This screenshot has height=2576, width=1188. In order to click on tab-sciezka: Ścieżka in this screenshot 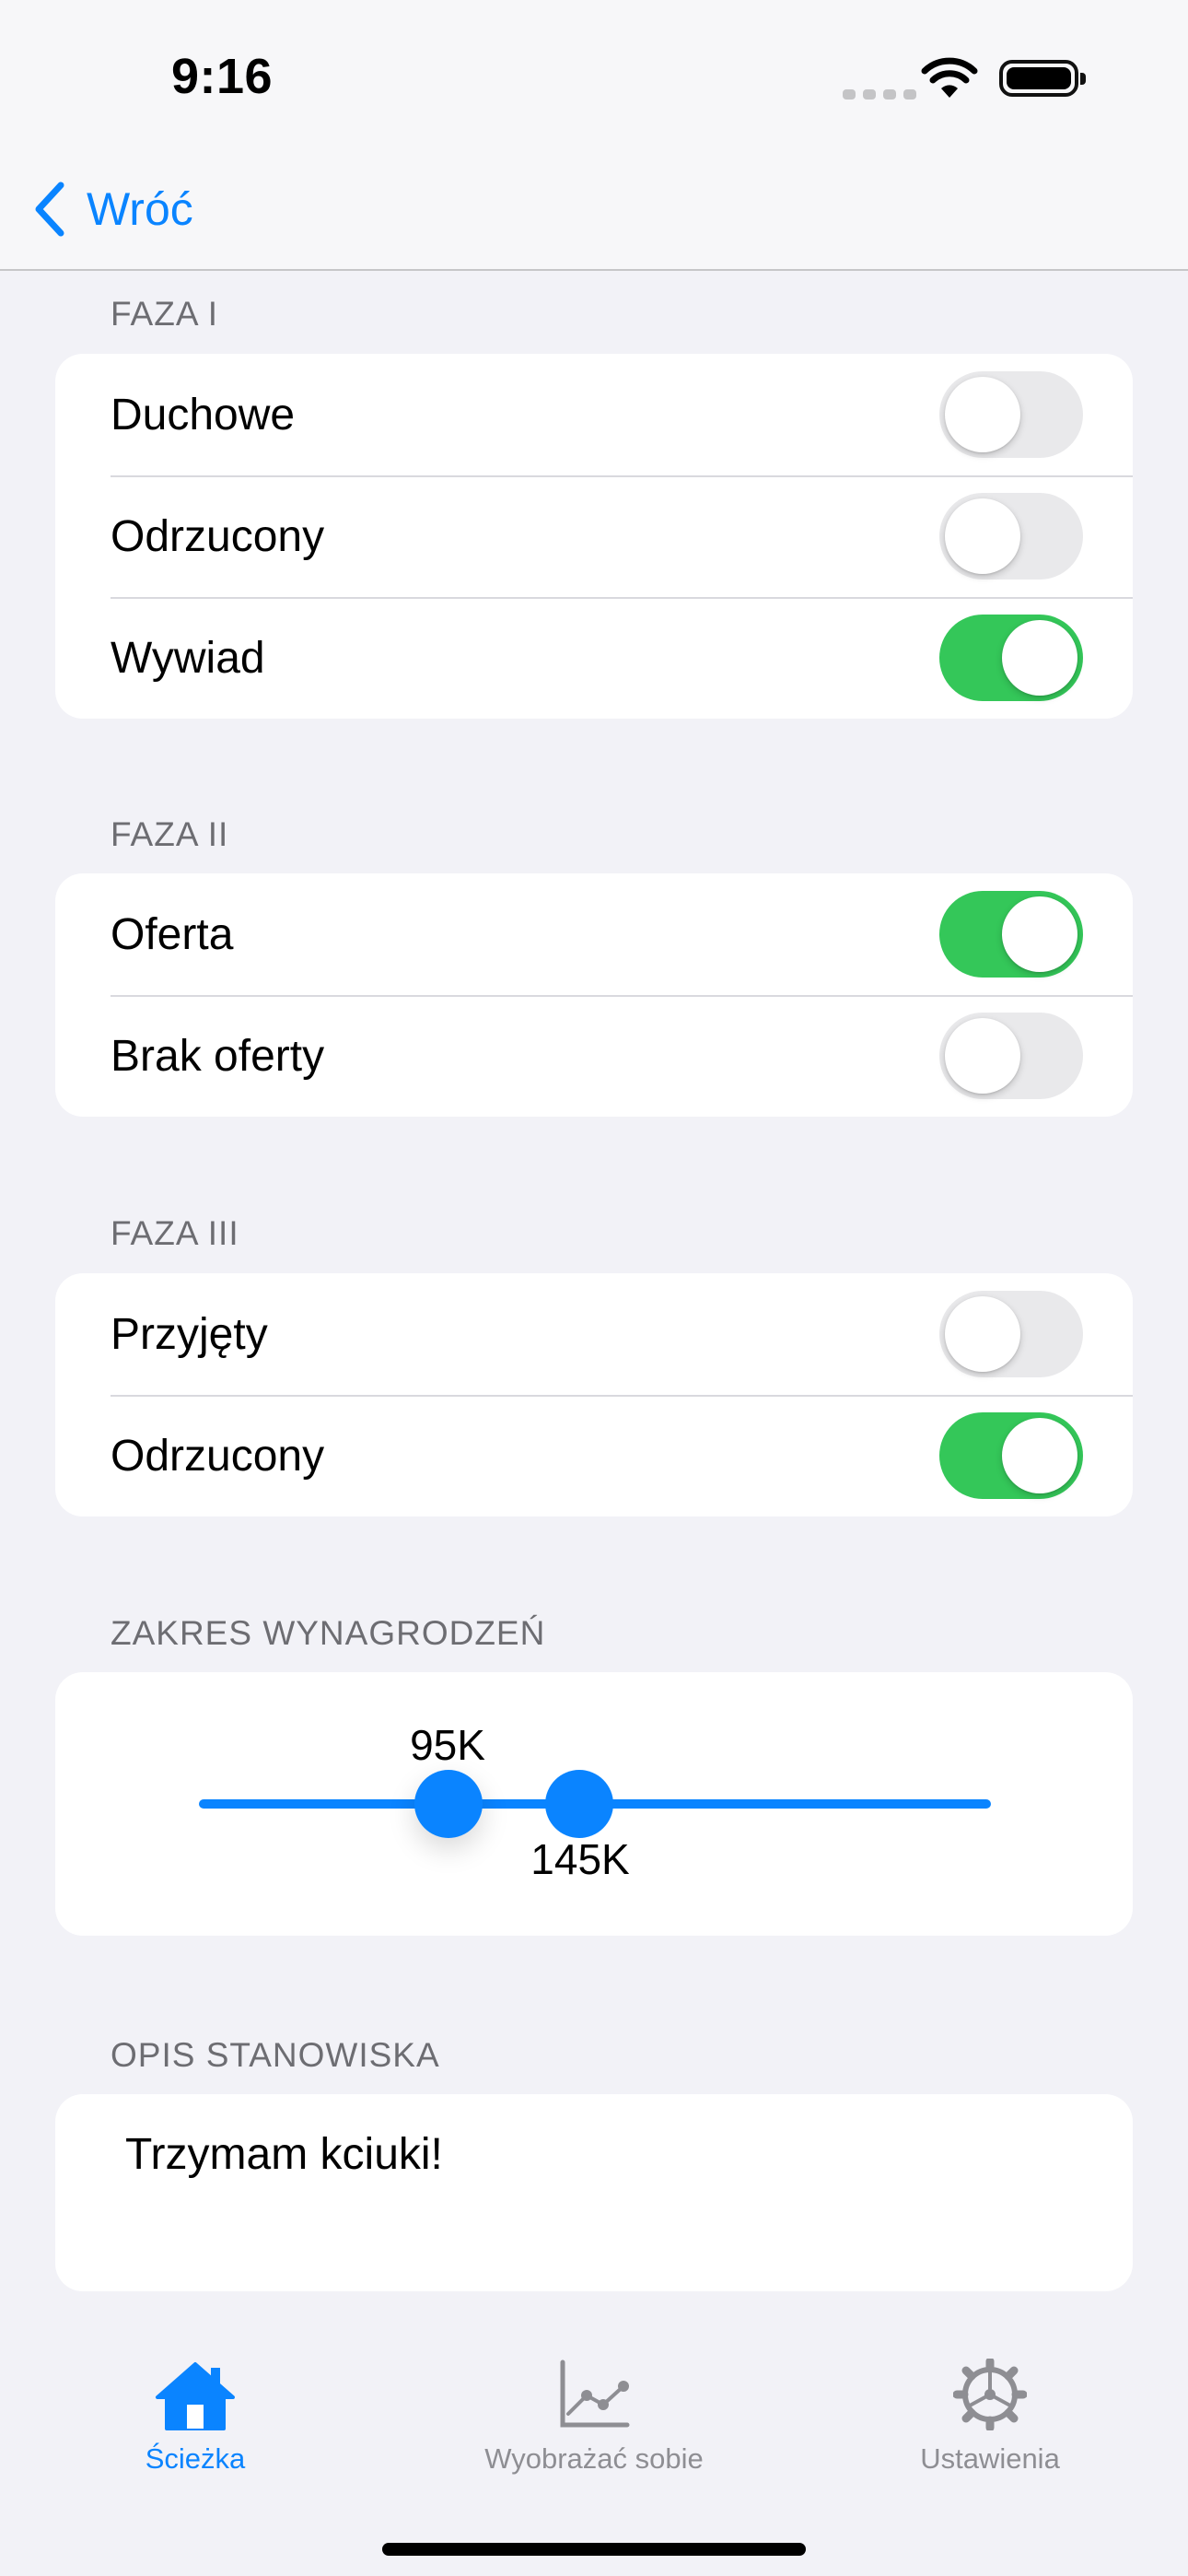, I will do `click(195, 2417)`.